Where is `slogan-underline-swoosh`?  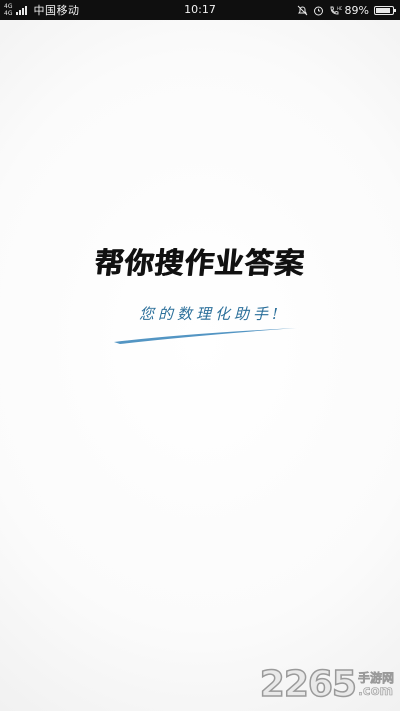 slogan-underline-swoosh is located at coordinates (205, 336).